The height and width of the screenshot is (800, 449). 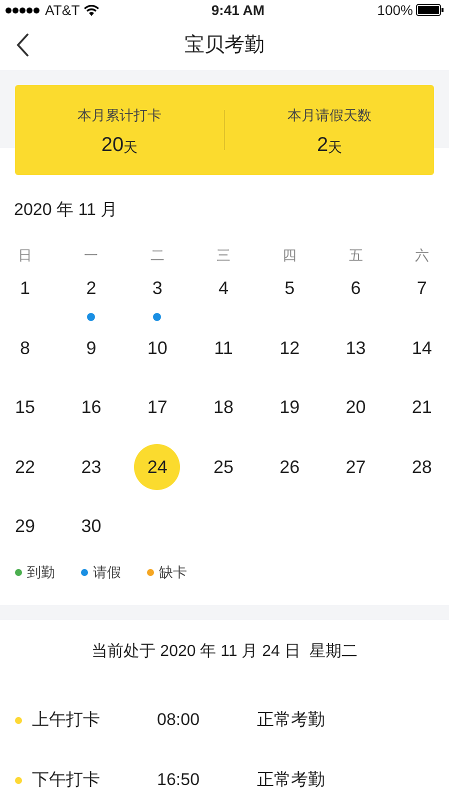 What do you see at coordinates (25, 289) in the screenshot?
I see `calendar-day: 1` at bounding box center [25, 289].